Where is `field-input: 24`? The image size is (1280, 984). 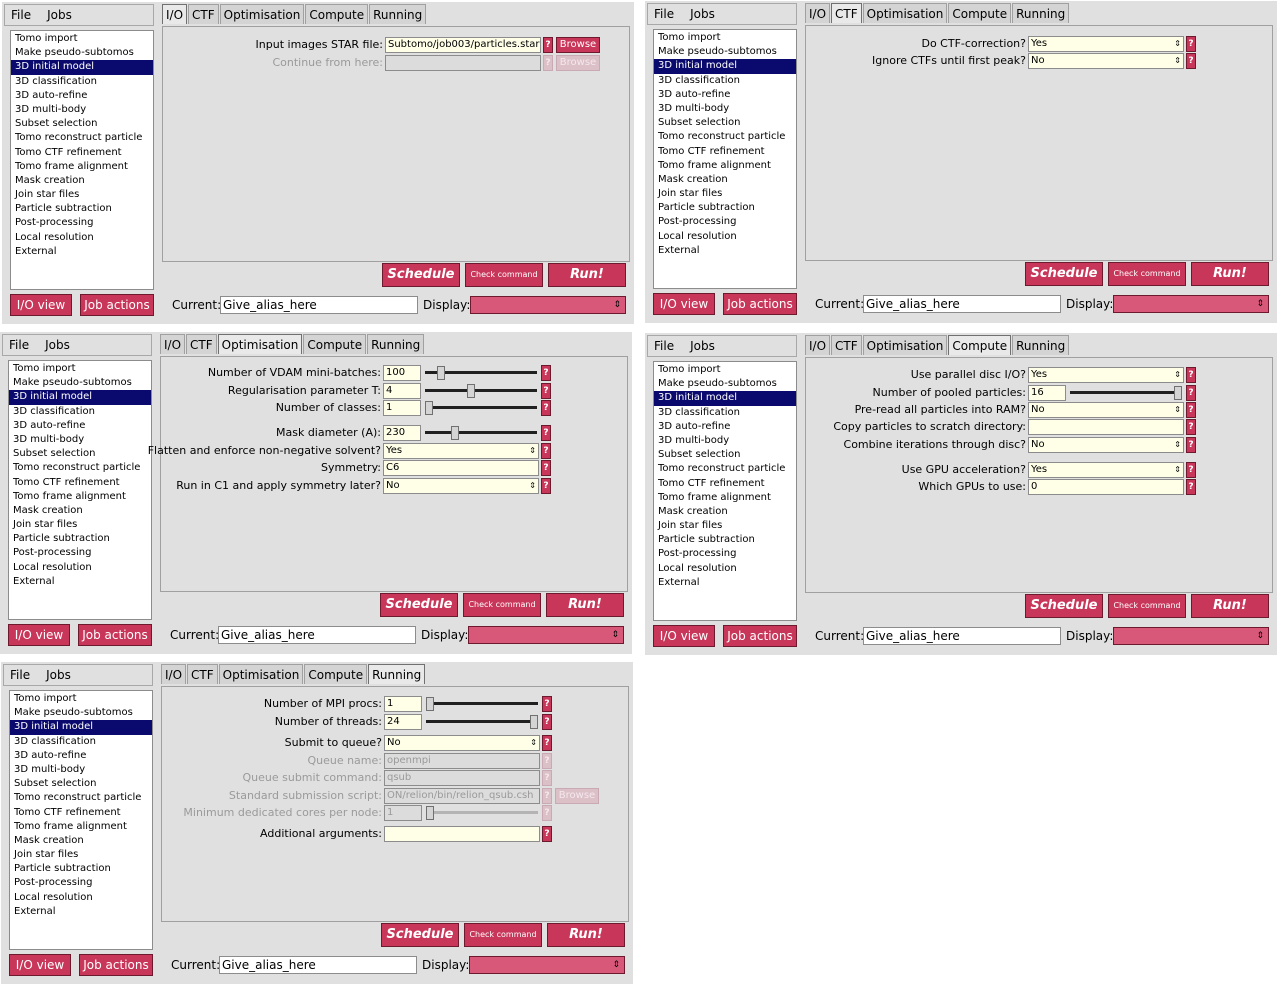 field-input: 24 is located at coordinates (403, 722).